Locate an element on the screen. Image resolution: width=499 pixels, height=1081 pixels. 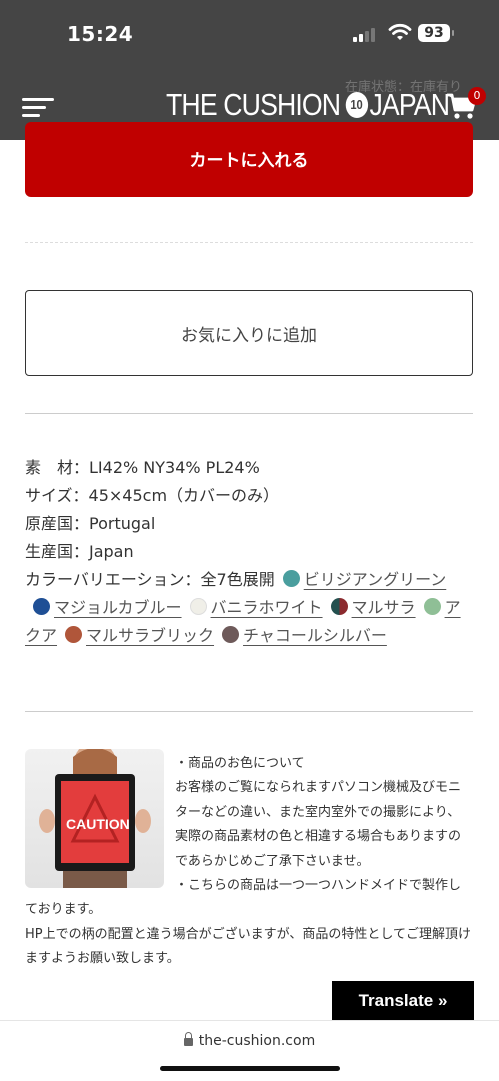
logo-text: THE CUSHION is located at coordinates (253, 104).